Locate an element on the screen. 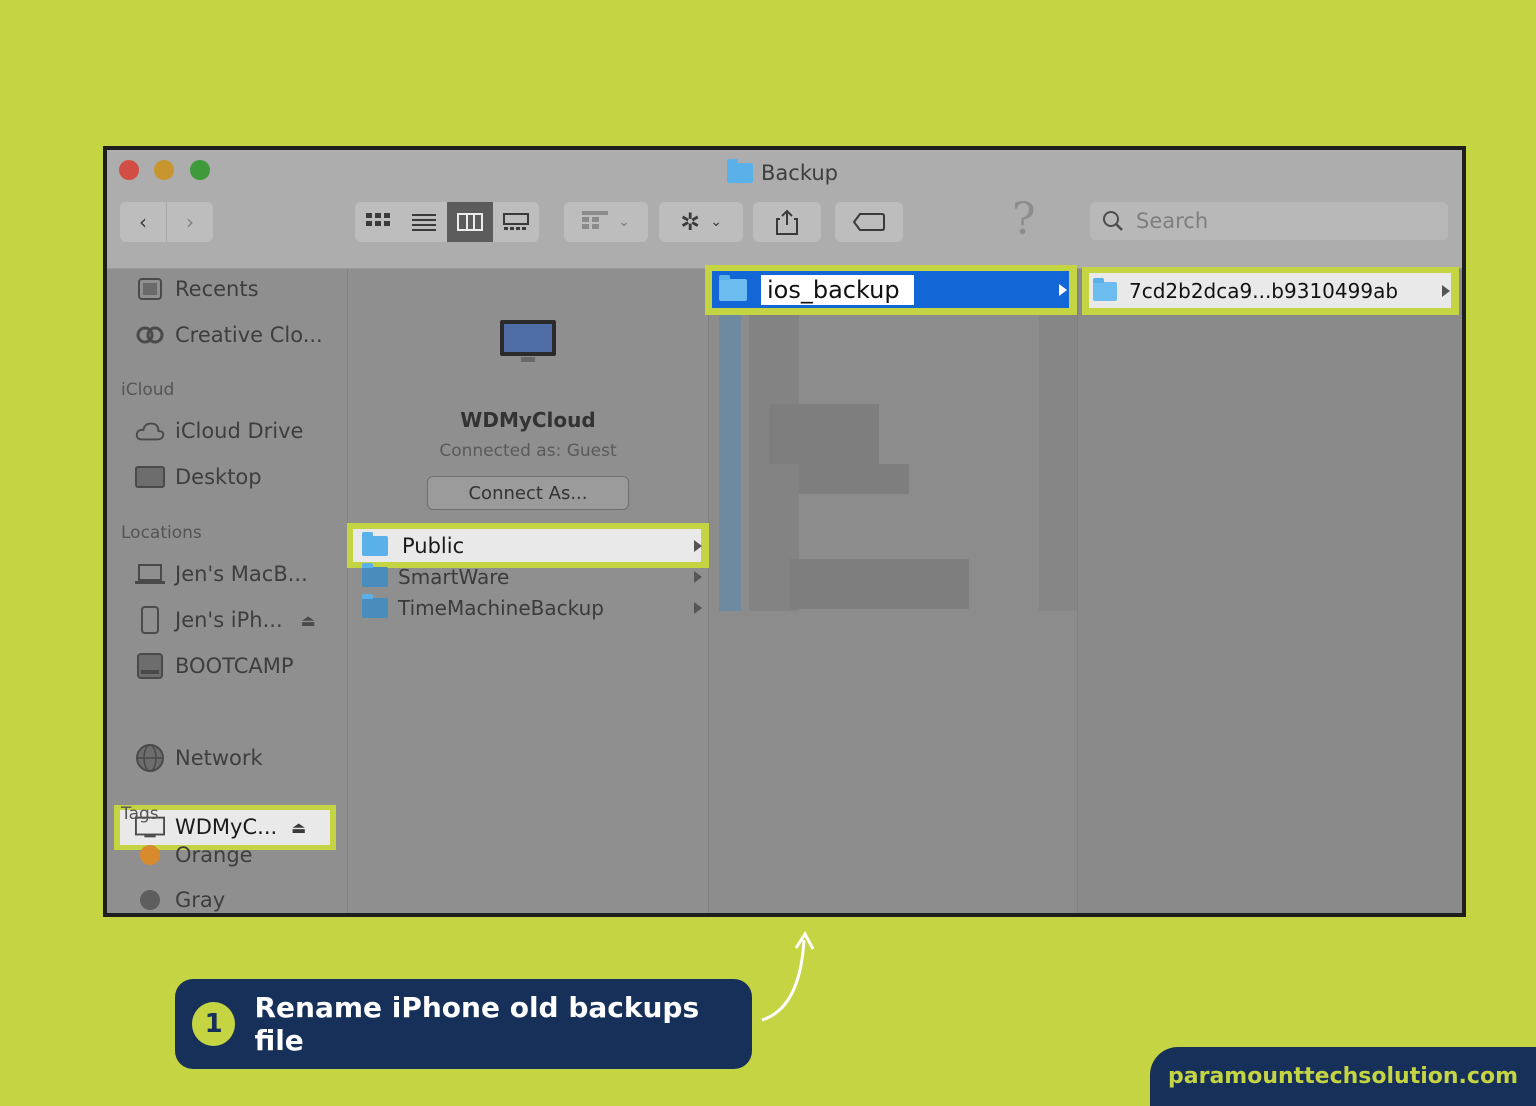  iphone-icon is located at coordinates (150, 620).